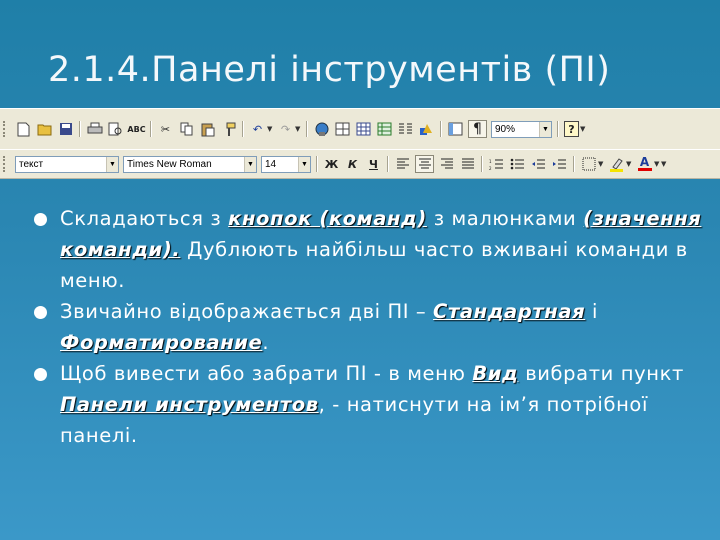  Describe the element at coordinates (299, 129) in the screenshot. I see `redo-dropdown-arrow: ▼` at that location.